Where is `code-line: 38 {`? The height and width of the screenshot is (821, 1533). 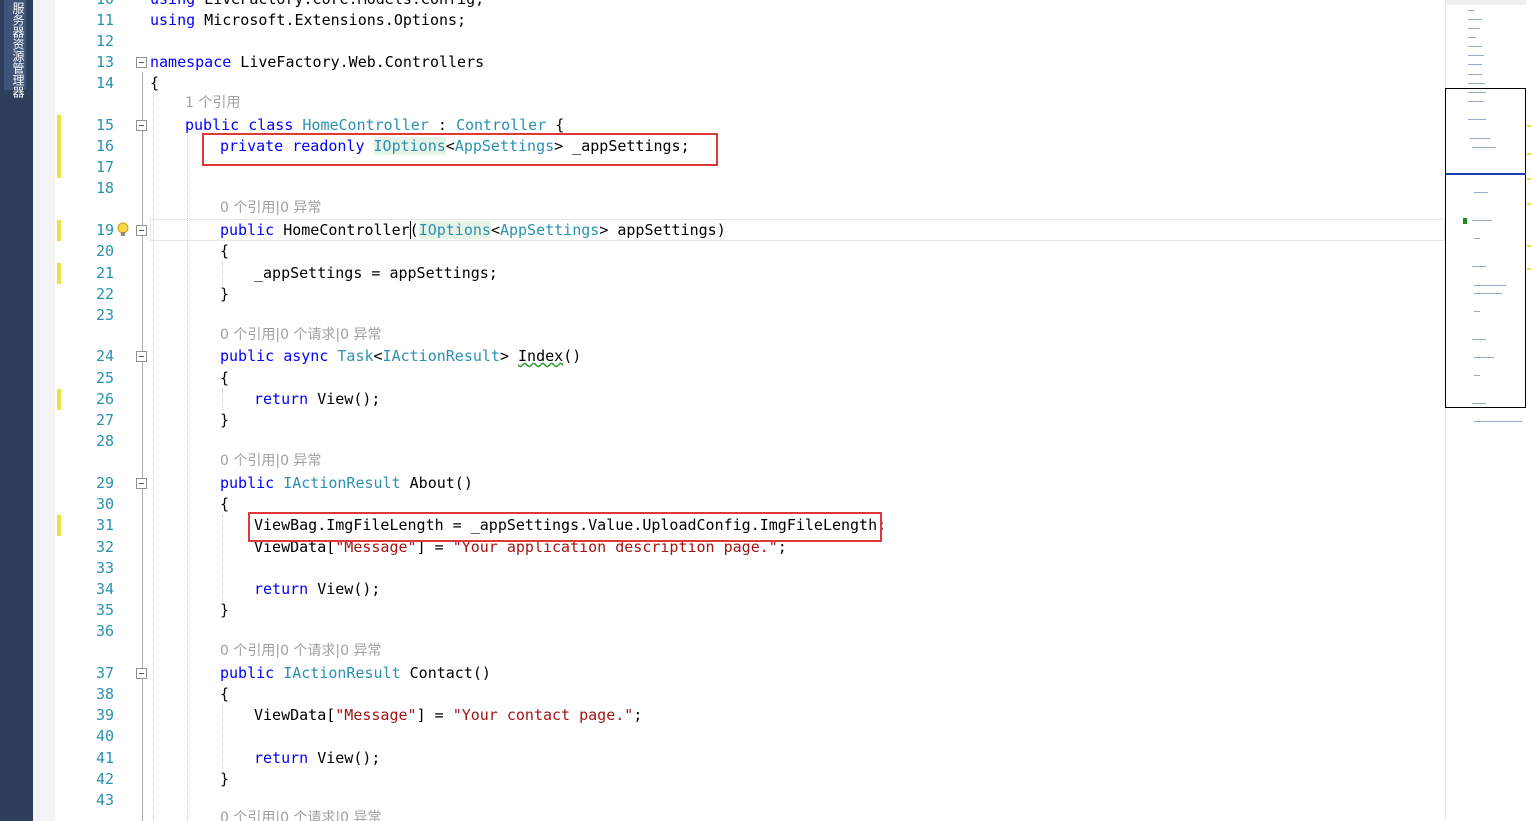 code-line: 38 { is located at coordinates (722, 694).